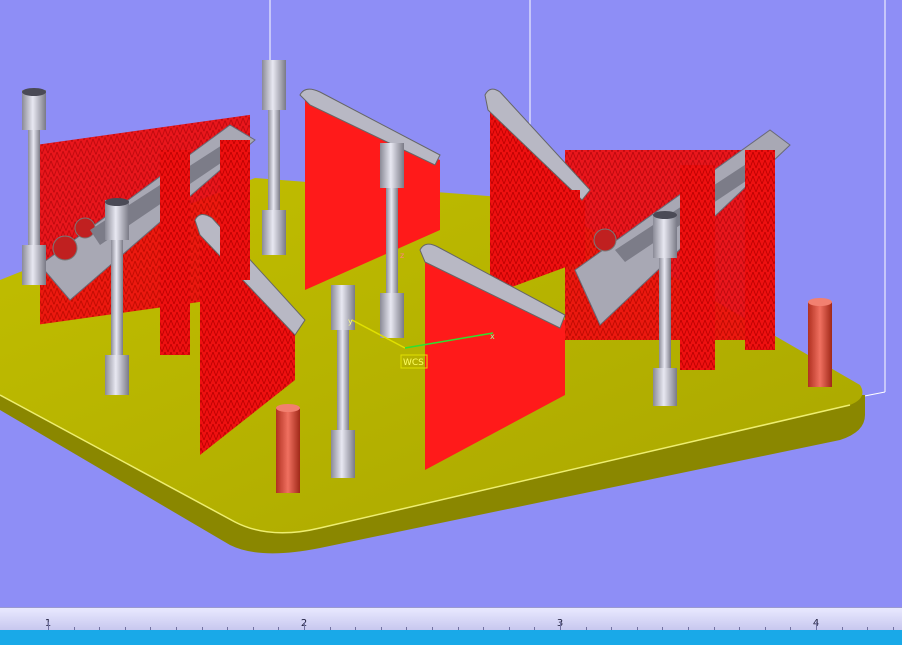 The width and height of the screenshot is (902, 645). I want to click on specimen-3-threaded, so click(274, 157).